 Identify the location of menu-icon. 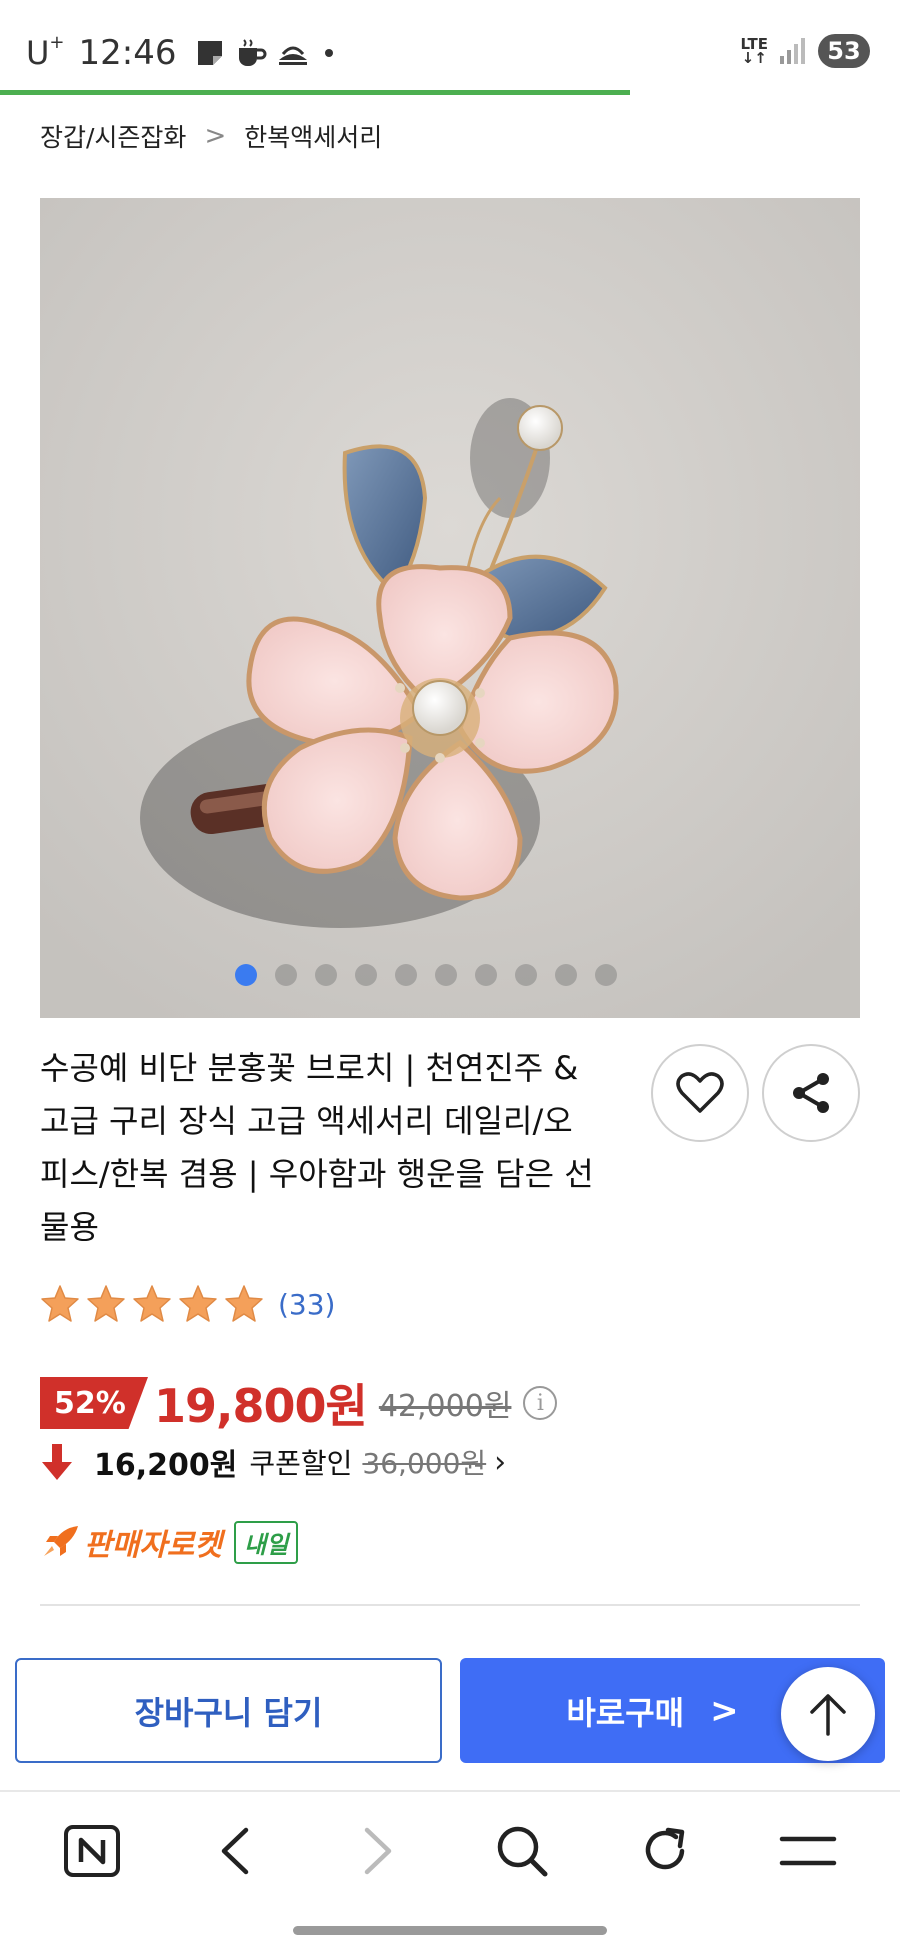
(808, 1851).